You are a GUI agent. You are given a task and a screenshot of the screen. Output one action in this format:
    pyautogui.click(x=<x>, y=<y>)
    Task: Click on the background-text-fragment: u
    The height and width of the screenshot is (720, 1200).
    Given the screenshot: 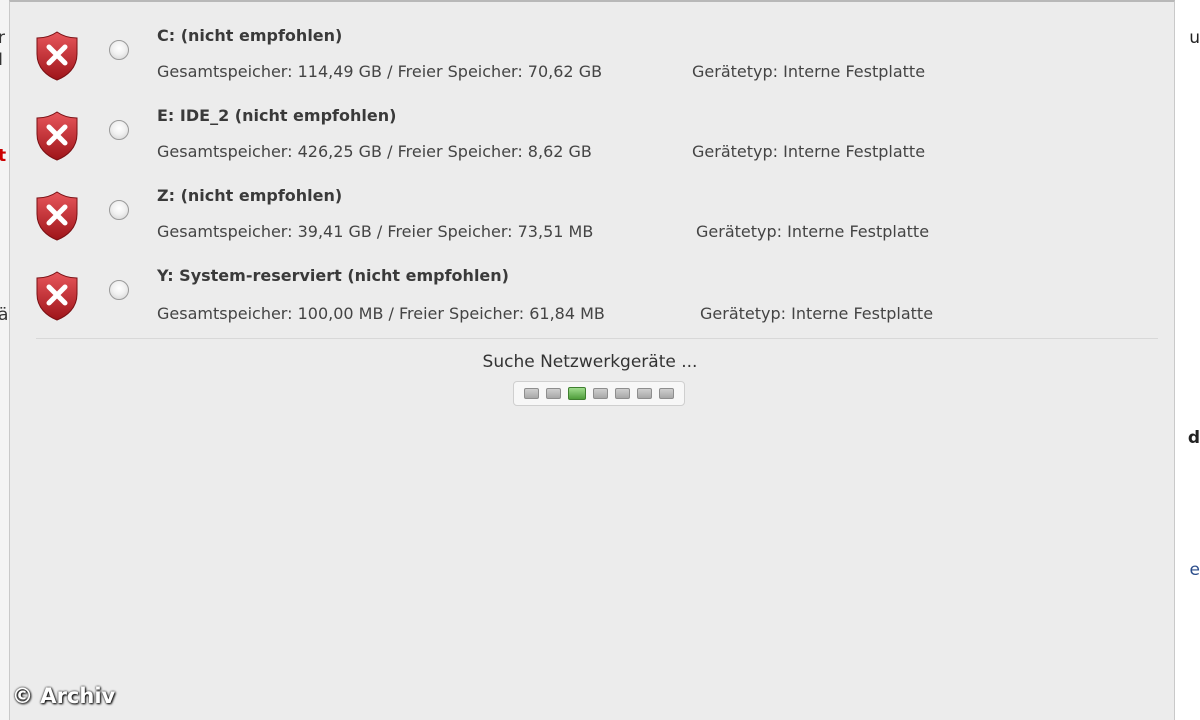 What is the action you would take?
    pyautogui.click(x=1194, y=38)
    